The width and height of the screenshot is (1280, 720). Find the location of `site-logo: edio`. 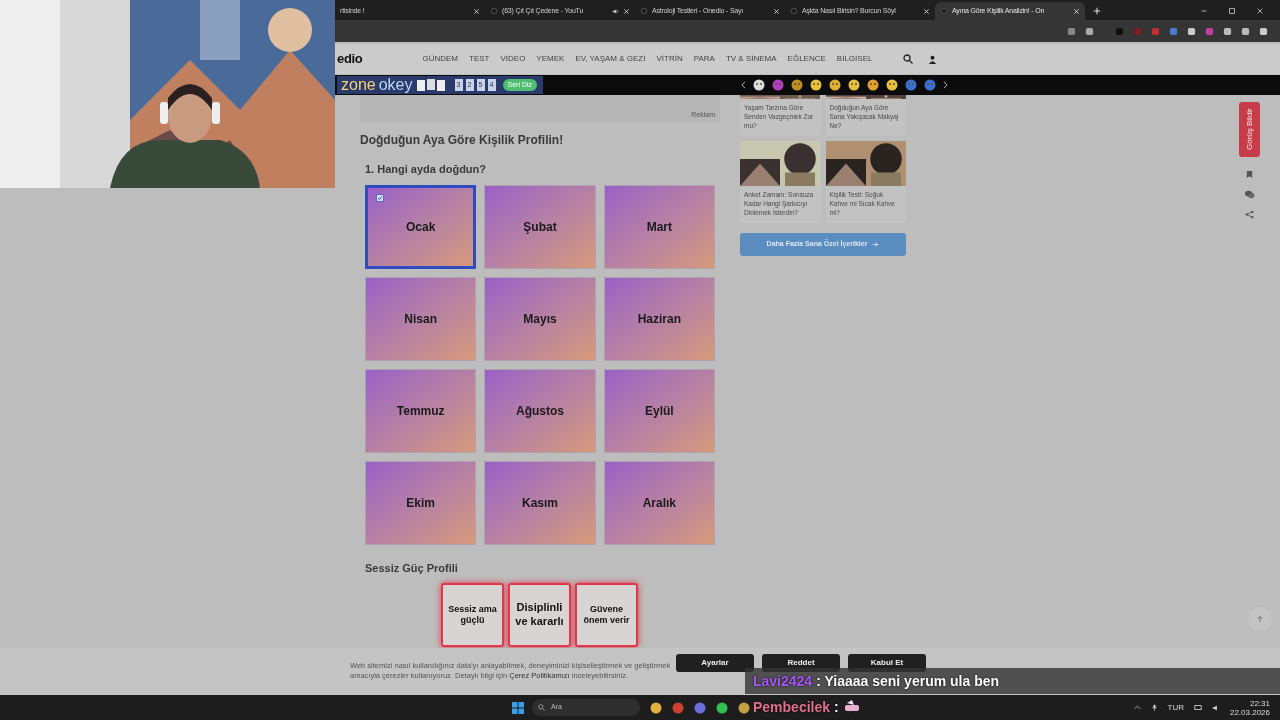

site-logo: edio is located at coordinates (350, 59).